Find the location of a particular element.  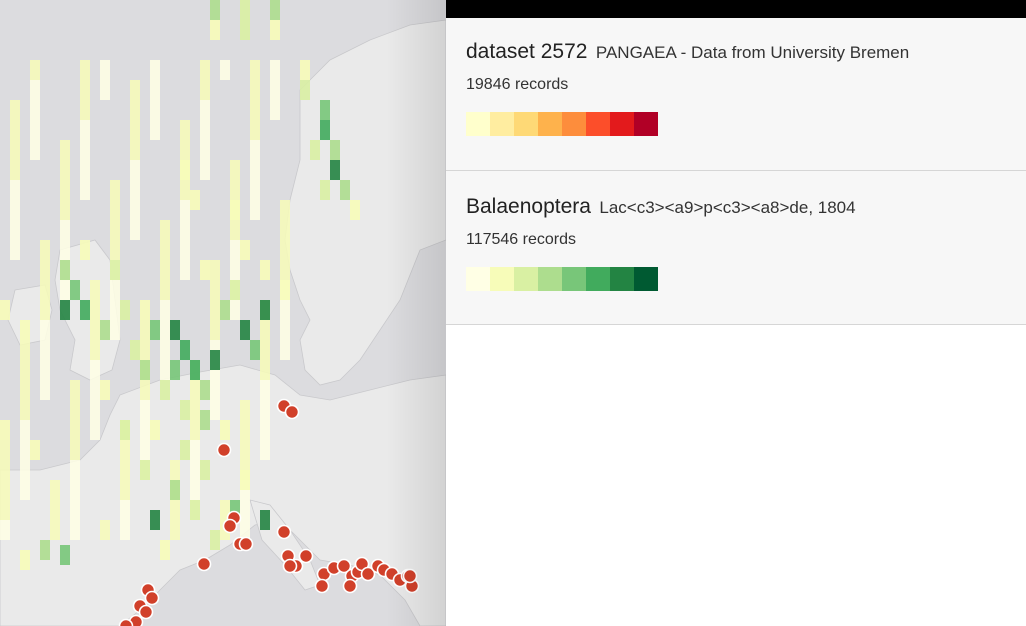

color-ramp-legend is located at coordinates (736, 124).